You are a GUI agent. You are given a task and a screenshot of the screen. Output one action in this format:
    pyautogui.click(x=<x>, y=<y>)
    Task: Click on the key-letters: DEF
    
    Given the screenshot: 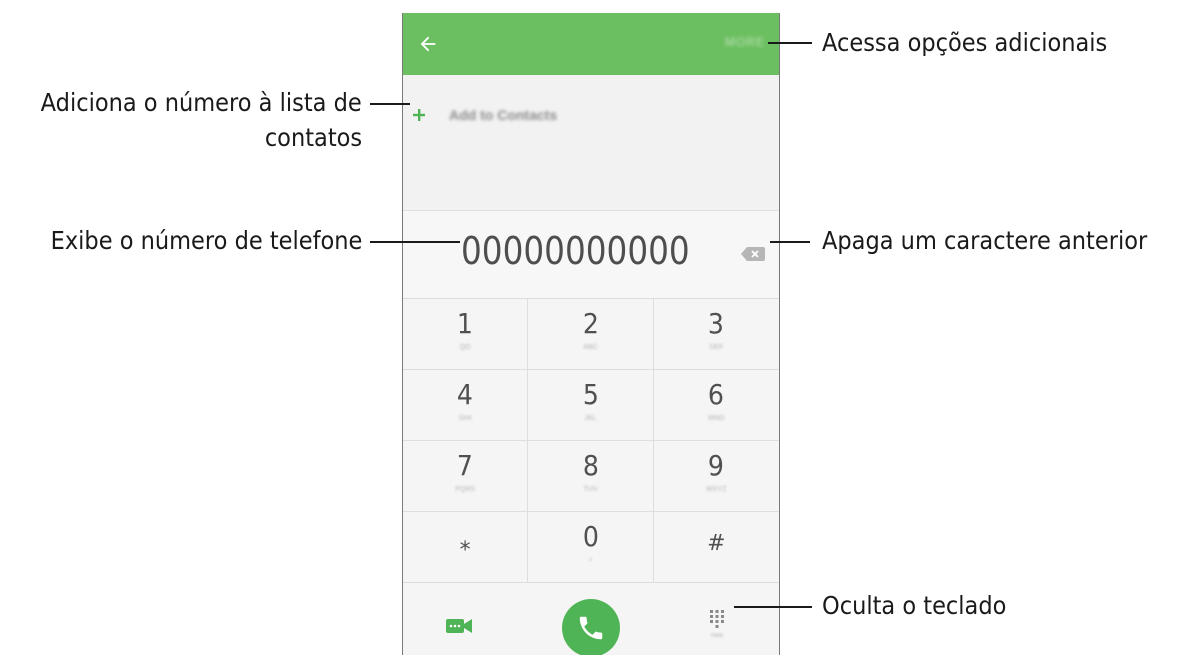 What is the action you would take?
    pyautogui.click(x=716, y=347)
    